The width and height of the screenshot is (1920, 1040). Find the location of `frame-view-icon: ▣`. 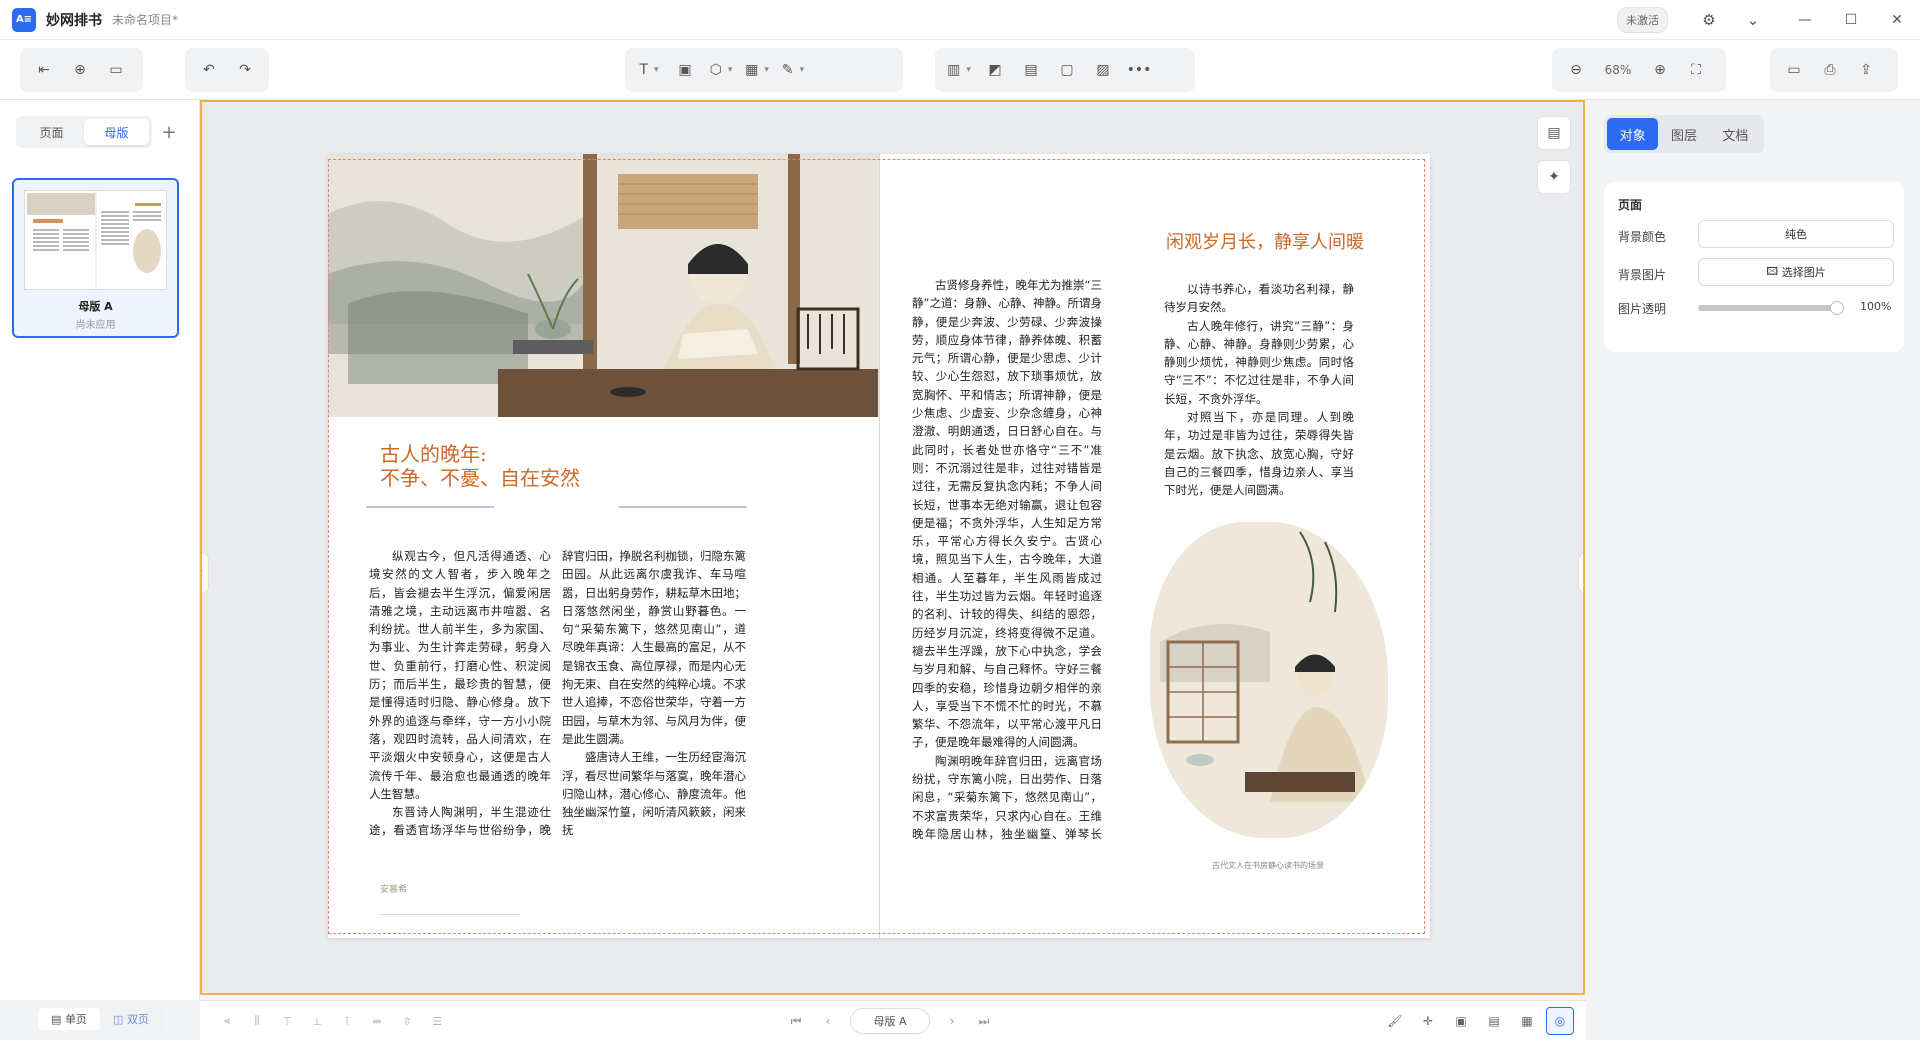

frame-view-icon: ▣ is located at coordinates (1461, 1021).